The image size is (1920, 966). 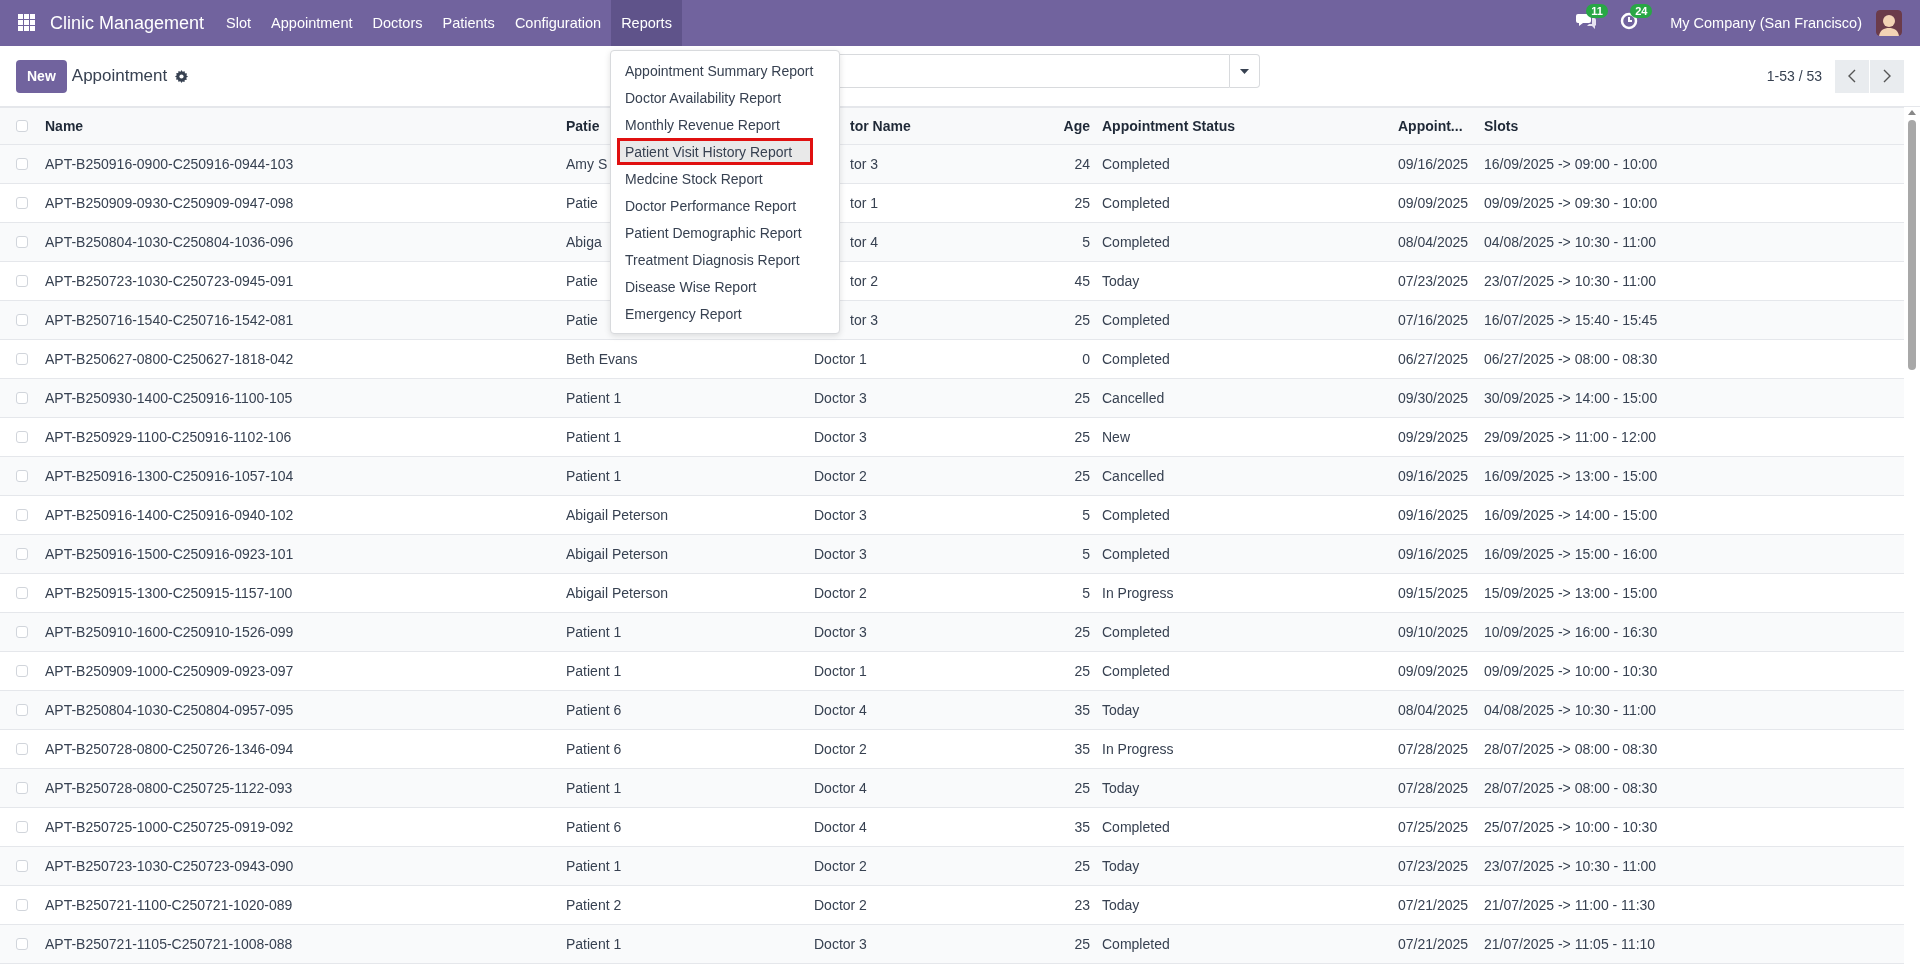 I want to click on user-avatar, so click(x=1889, y=23).